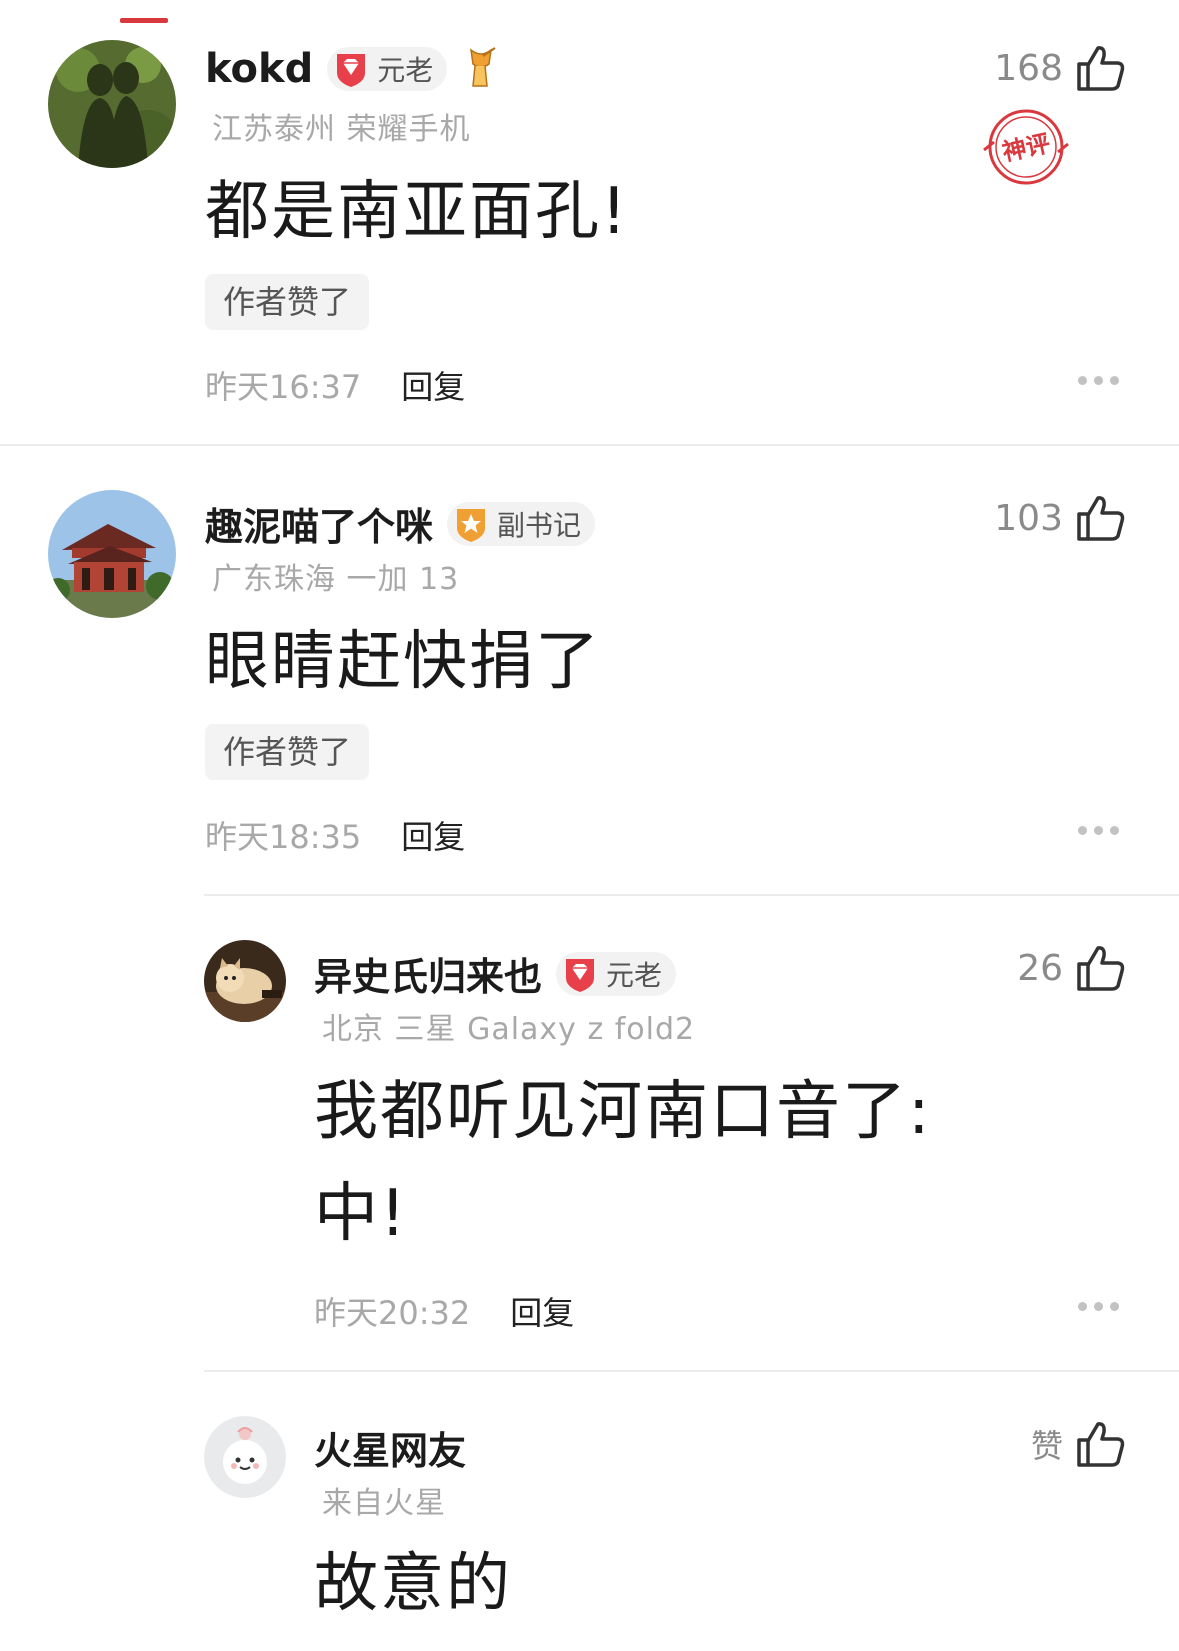 The image size is (1179, 1651). What do you see at coordinates (341, 129) in the screenshot?
I see `location-device: 江苏泰州 荣耀手机` at bounding box center [341, 129].